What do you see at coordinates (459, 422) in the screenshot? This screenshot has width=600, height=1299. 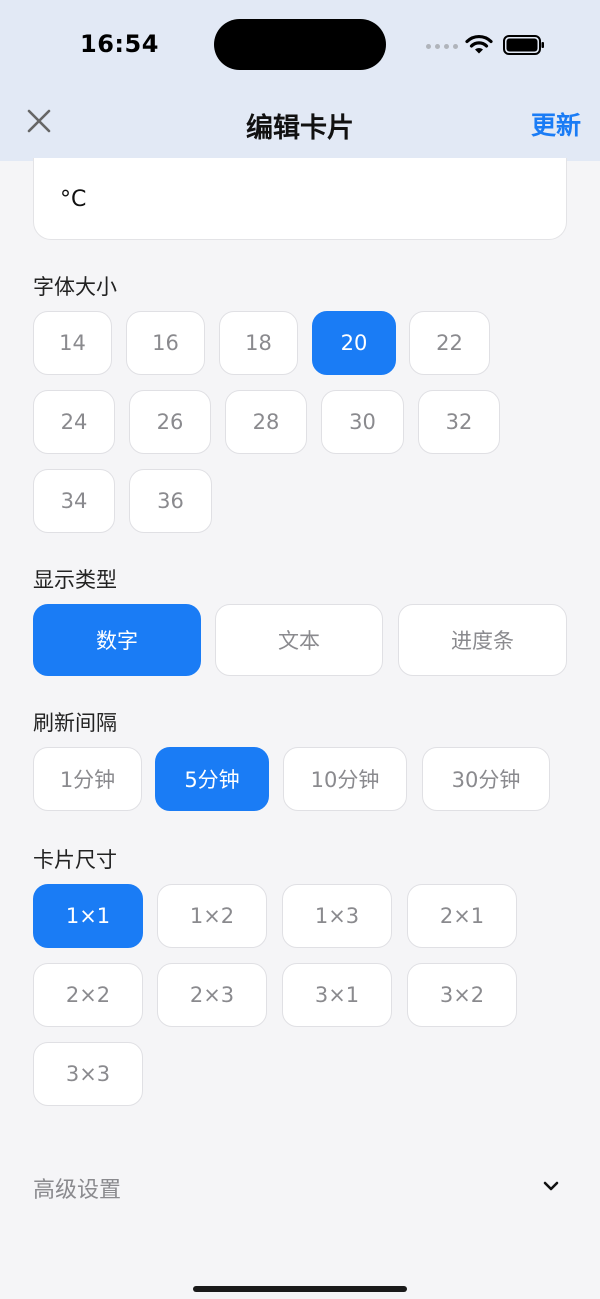 I see `font-size-option-9: 32` at bounding box center [459, 422].